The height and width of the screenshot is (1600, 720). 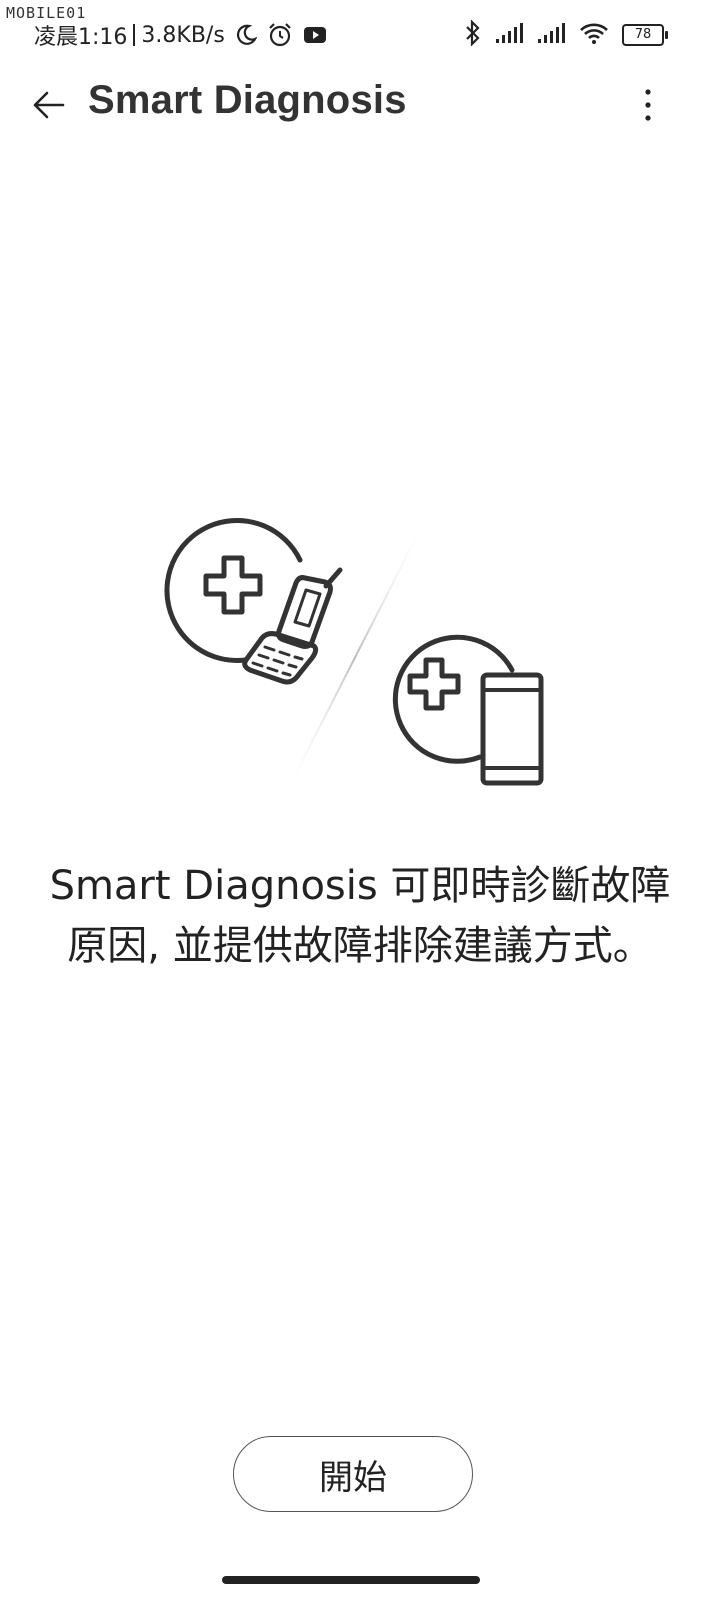 I want to click on back-button, so click(x=48, y=105).